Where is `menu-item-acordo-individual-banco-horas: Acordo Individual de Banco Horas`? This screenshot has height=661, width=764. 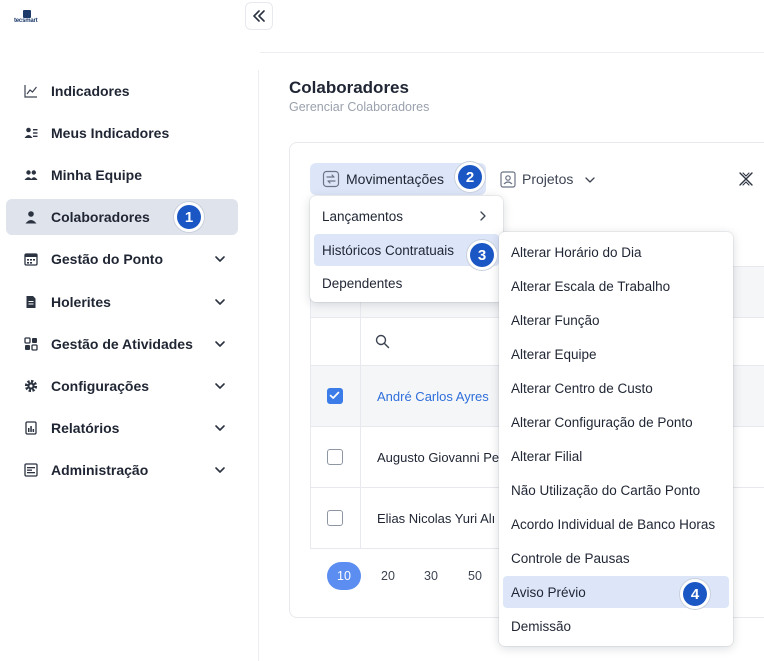
menu-item-acordo-individual-banco-horas: Acordo Individual de Banco Horas is located at coordinates (616, 524).